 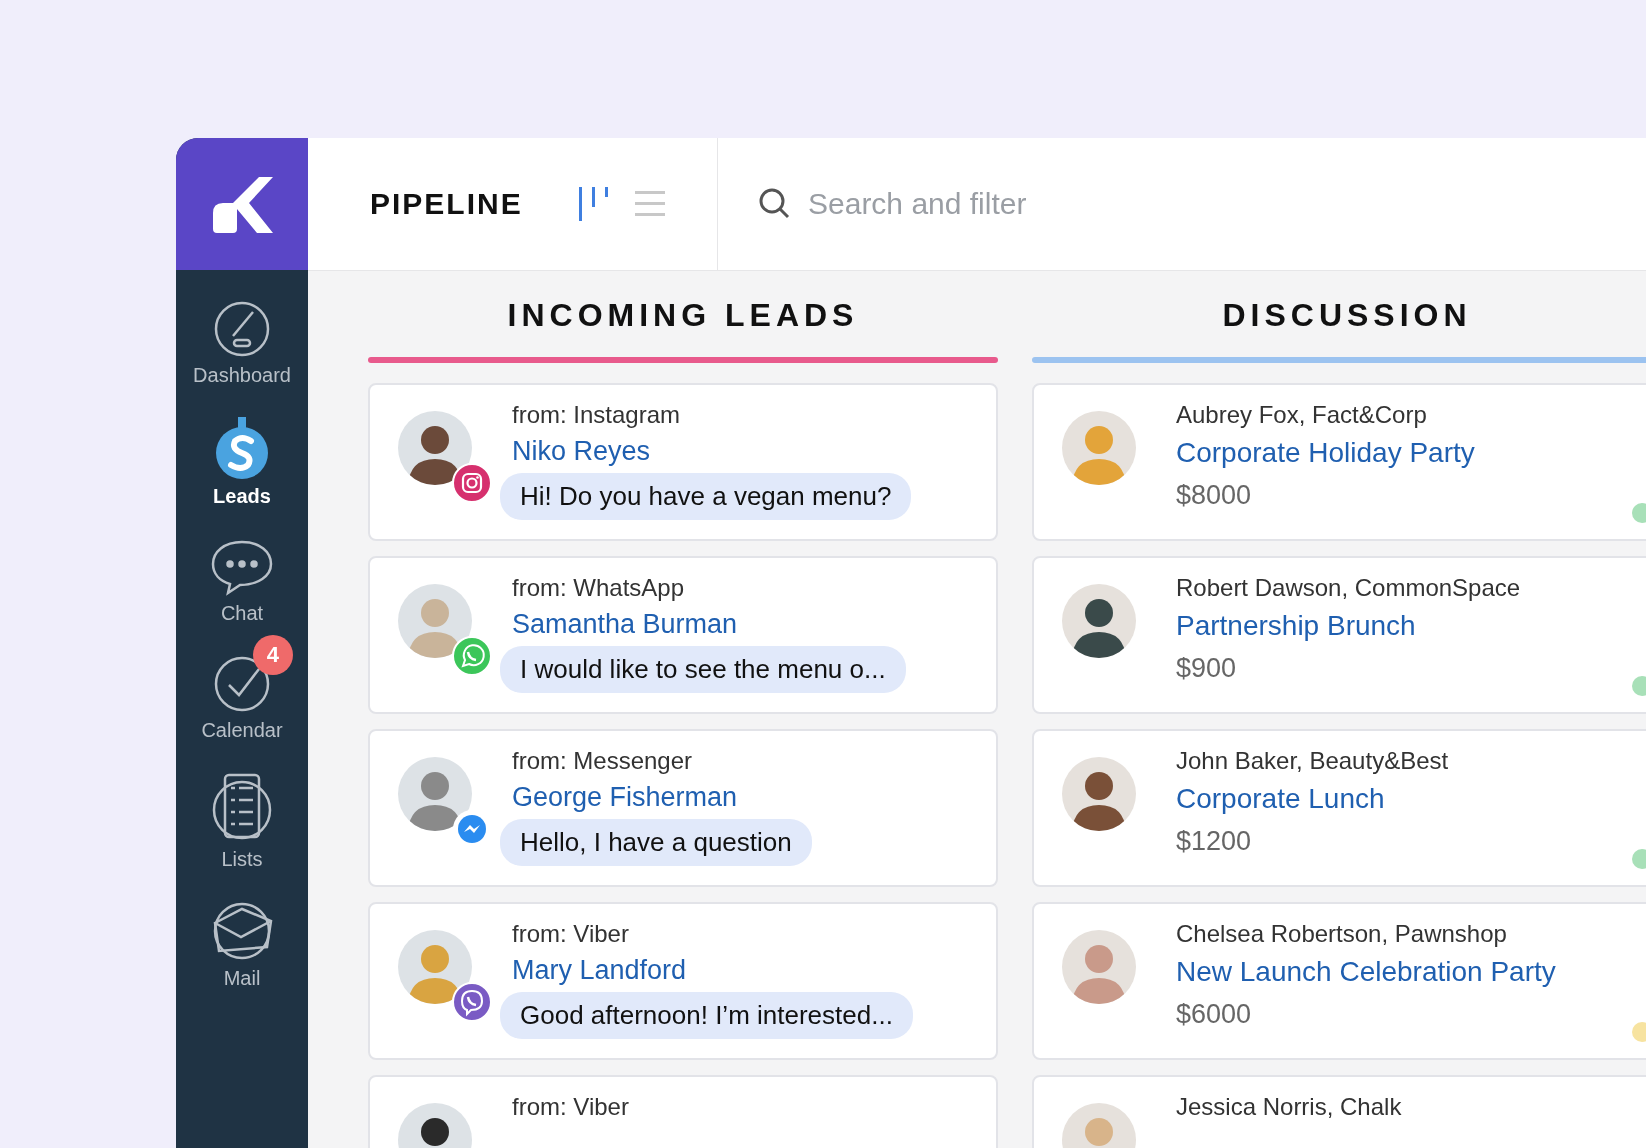 What do you see at coordinates (1214, 1014) in the screenshot?
I see `deal-amount: $6000` at bounding box center [1214, 1014].